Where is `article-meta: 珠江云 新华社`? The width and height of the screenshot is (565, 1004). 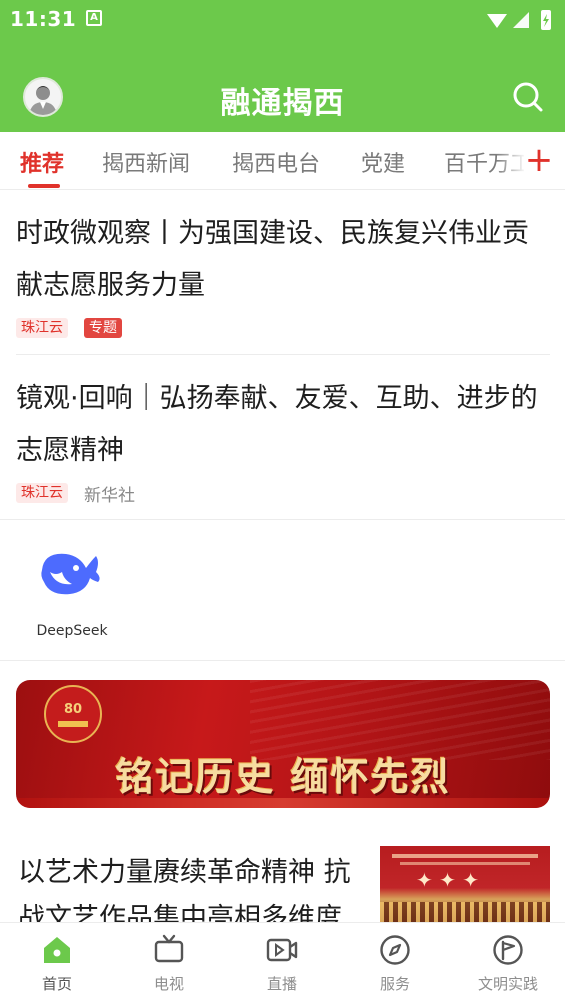 article-meta: 珠江云 新华社 is located at coordinates (283, 493).